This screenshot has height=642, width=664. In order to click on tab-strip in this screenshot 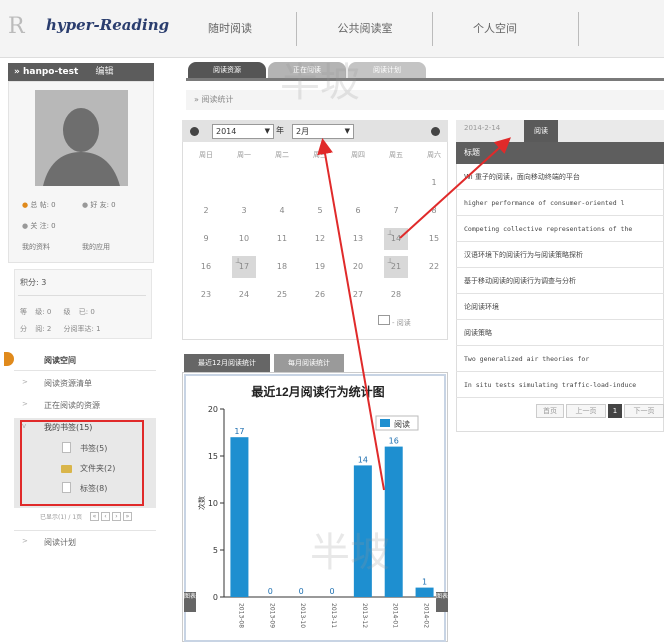, I will do `click(425, 79)`.